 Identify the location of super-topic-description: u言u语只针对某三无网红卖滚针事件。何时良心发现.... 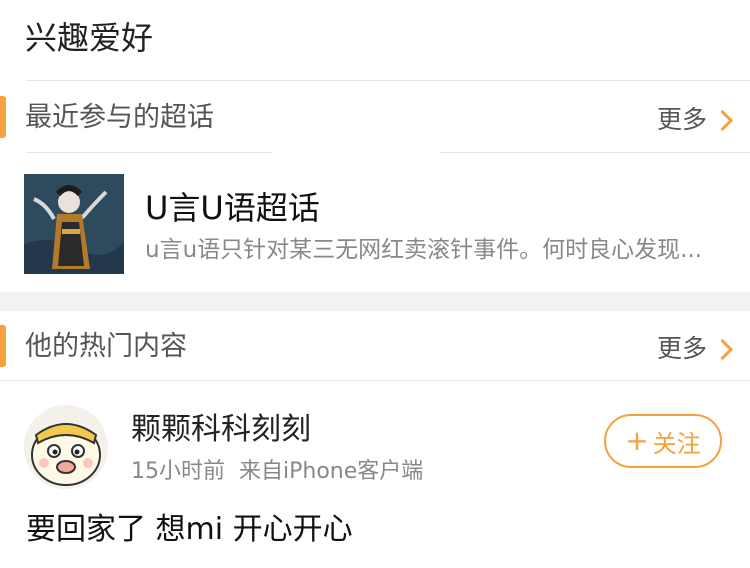
(424, 250).